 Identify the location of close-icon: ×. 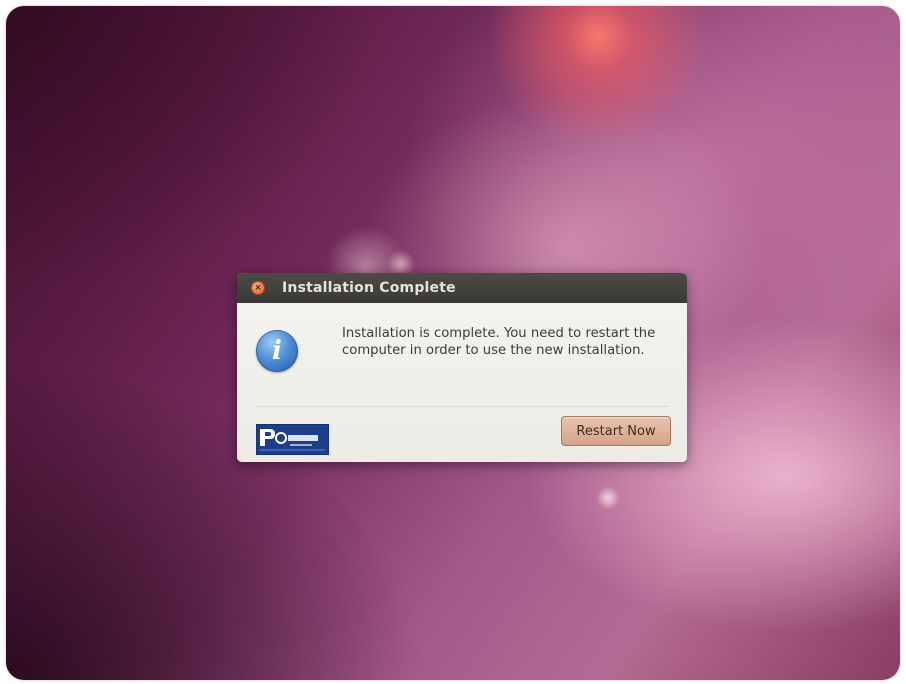
(258, 288).